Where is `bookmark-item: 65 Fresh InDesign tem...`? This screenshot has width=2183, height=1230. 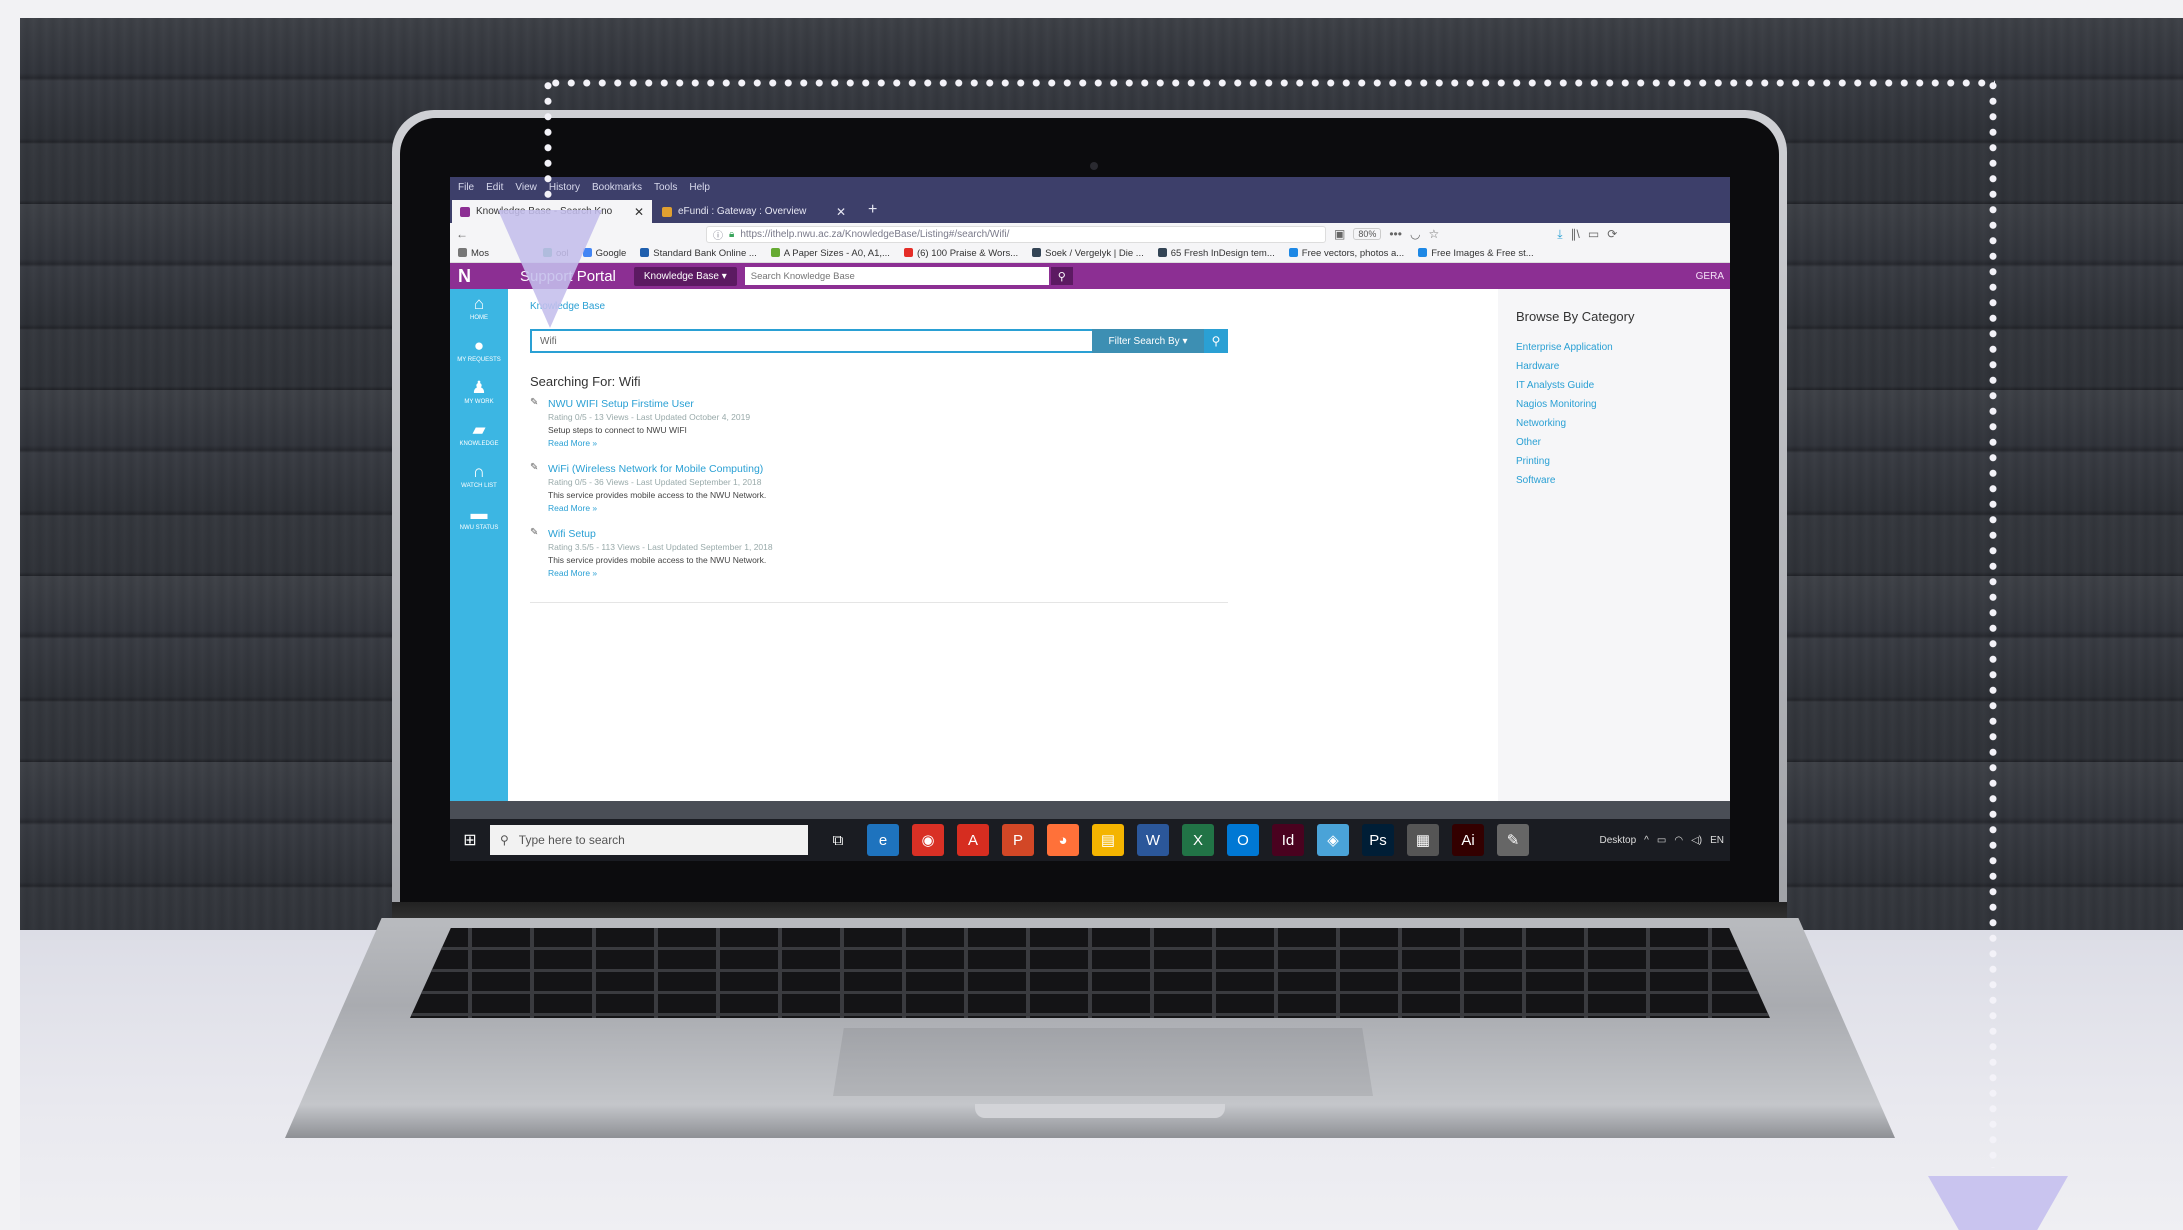 bookmark-item: 65 Fresh InDesign tem... is located at coordinates (1216, 253).